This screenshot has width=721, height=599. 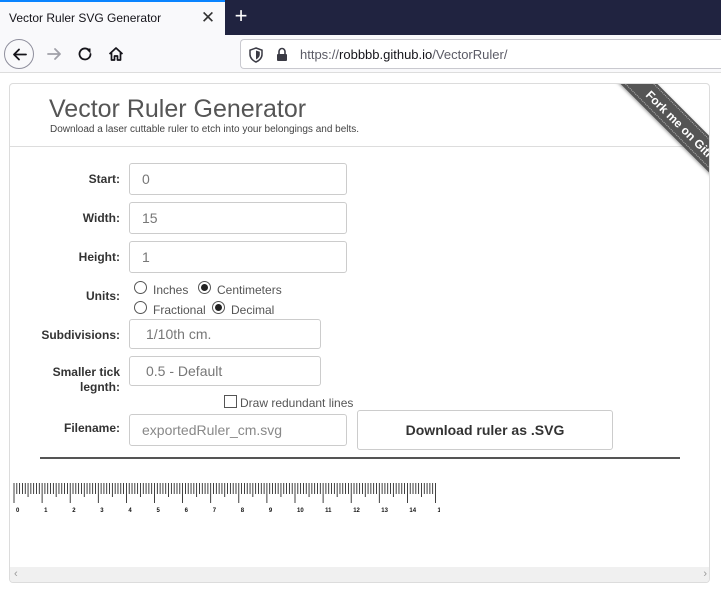 What do you see at coordinates (241, 16) in the screenshot?
I see `new-tab-icon: +` at bounding box center [241, 16].